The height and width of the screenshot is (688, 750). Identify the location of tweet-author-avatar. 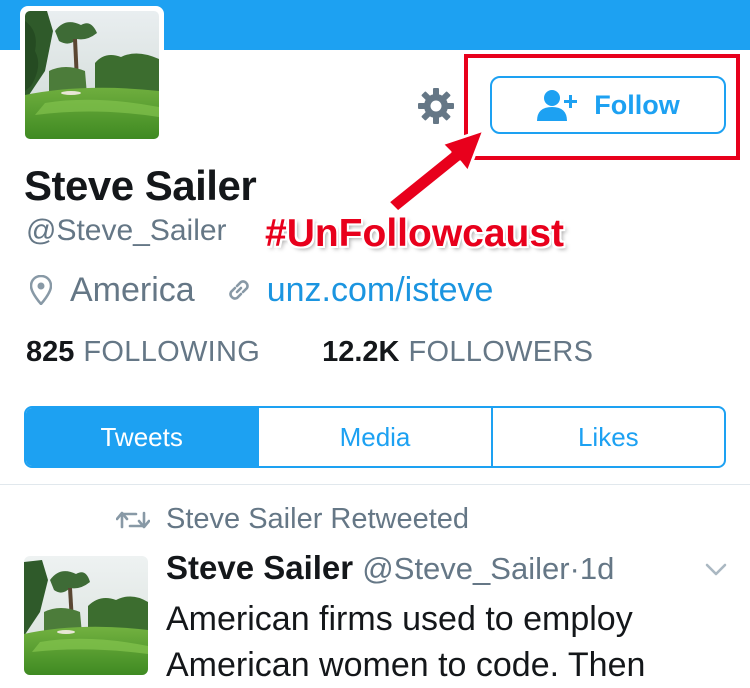
(86, 615).